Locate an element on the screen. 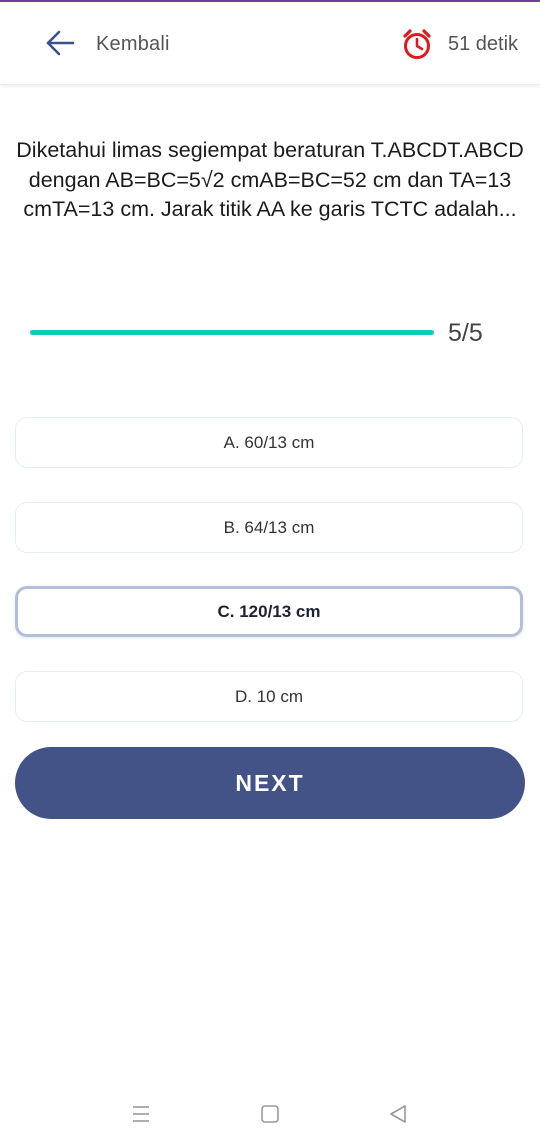 Image resolution: width=540 pixels, height=1148 pixels. answer-option-label: B. 64/13 cm is located at coordinates (269, 527).